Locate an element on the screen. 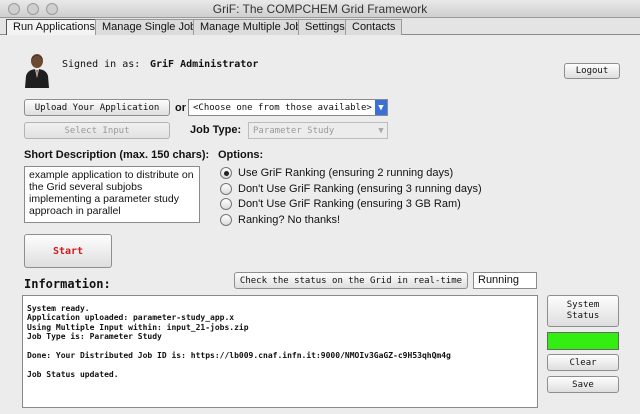 This screenshot has width=640, height=414. system-status-indicator is located at coordinates (583, 341).